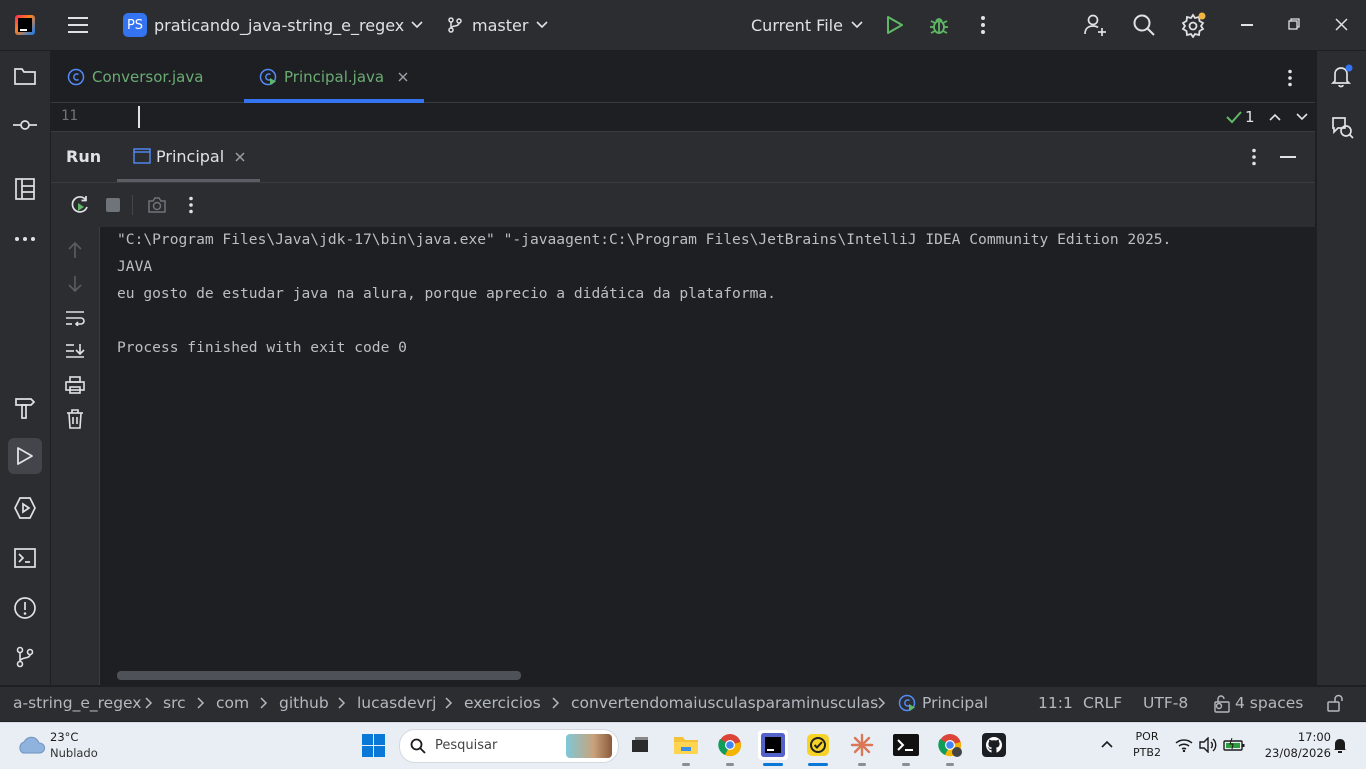  What do you see at coordinates (232, 703) in the screenshot?
I see `breadcrumb-item: com` at bounding box center [232, 703].